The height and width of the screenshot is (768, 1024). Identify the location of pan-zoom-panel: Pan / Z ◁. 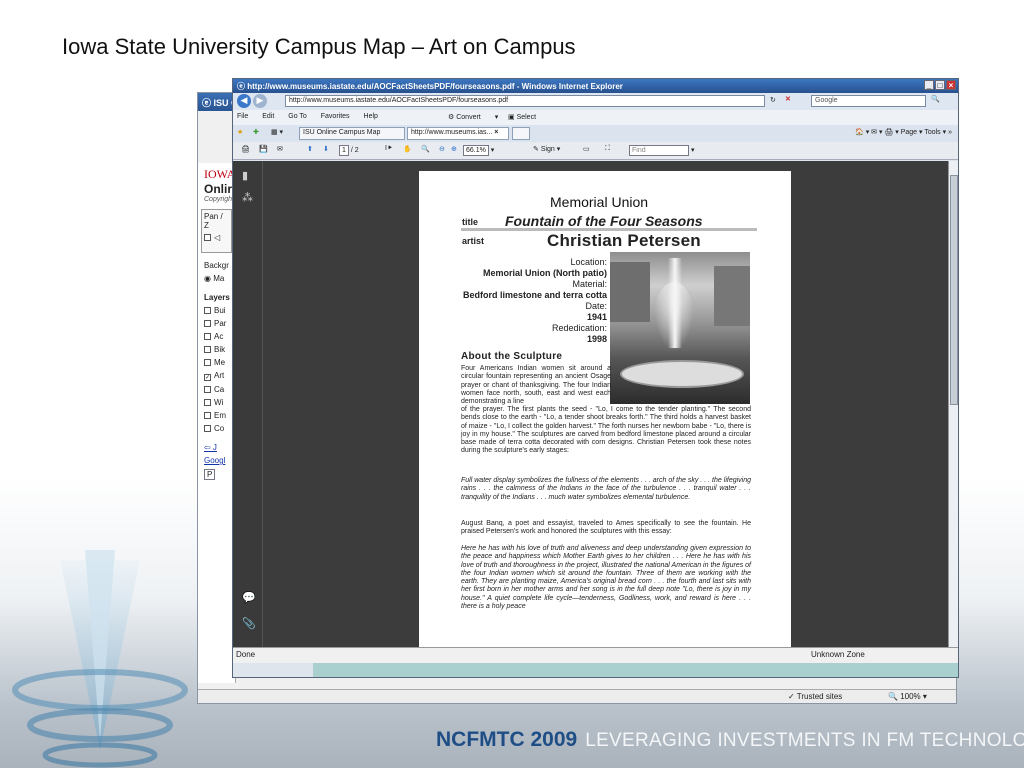
(216, 231).